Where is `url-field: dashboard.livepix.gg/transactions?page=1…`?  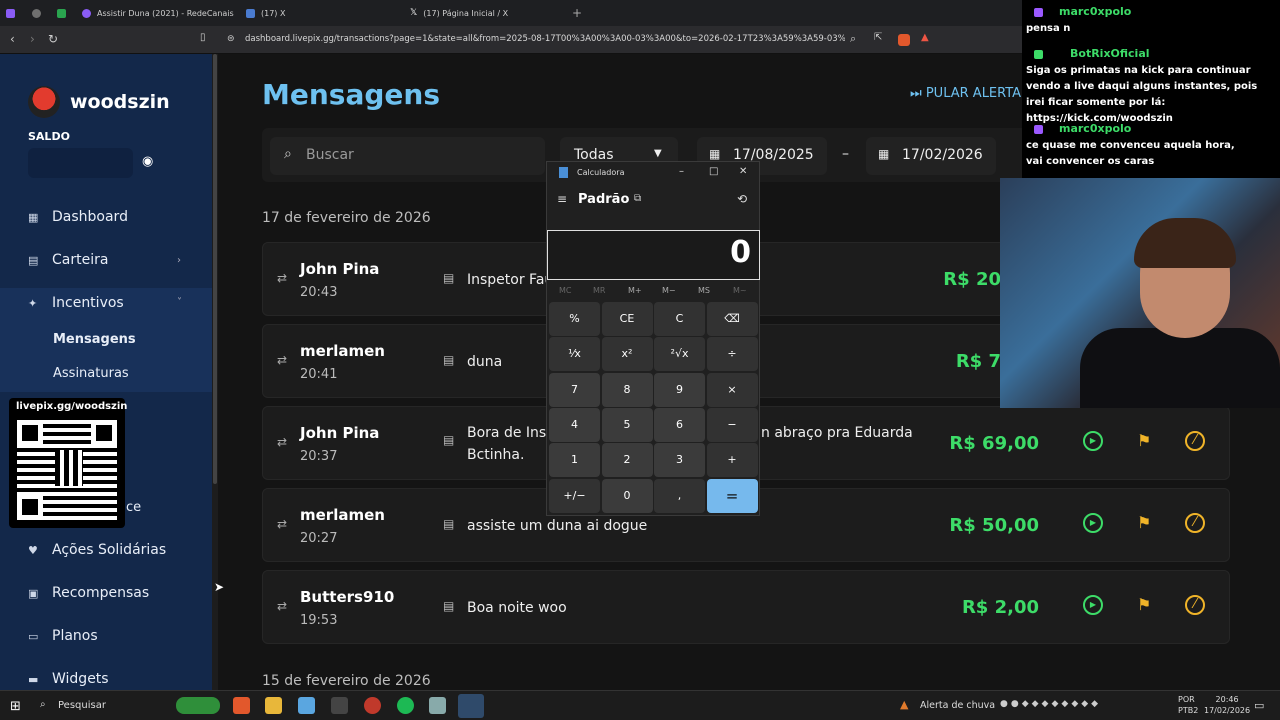
url-field: dashboard.livepix.gg/transactions?page=1… is located at coordinates (545, 39).